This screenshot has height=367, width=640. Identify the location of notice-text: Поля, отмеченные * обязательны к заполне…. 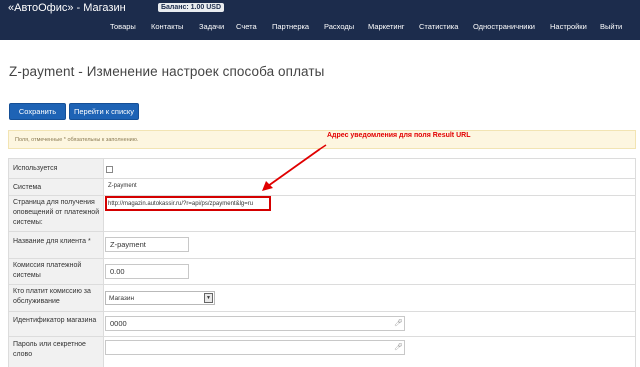
(77, 140).